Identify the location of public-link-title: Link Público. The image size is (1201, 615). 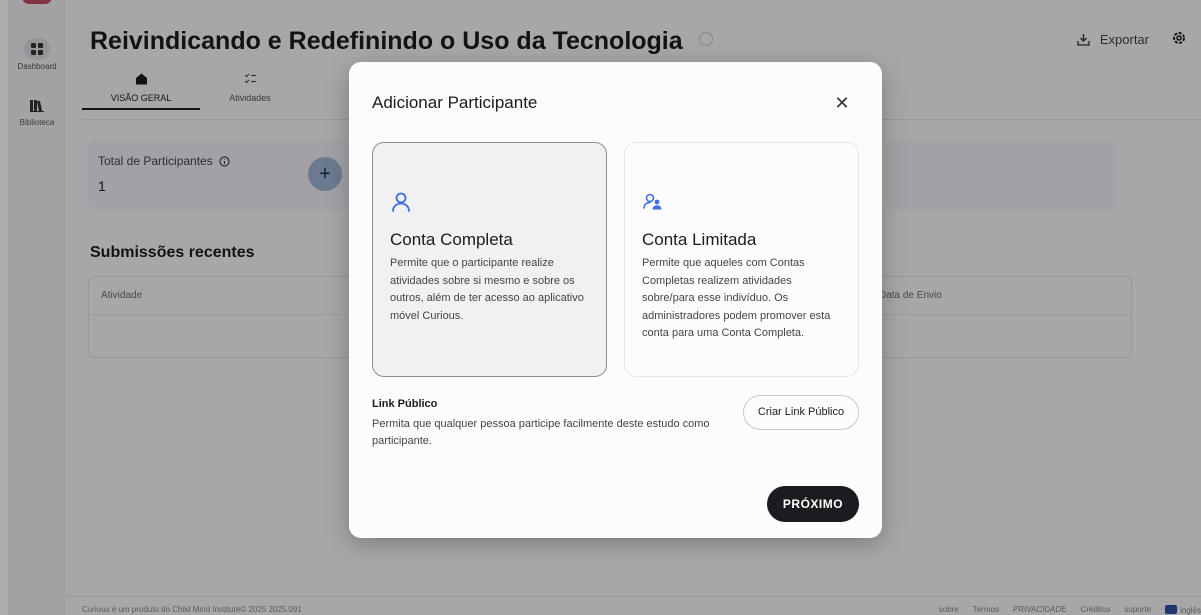
(405, 404).